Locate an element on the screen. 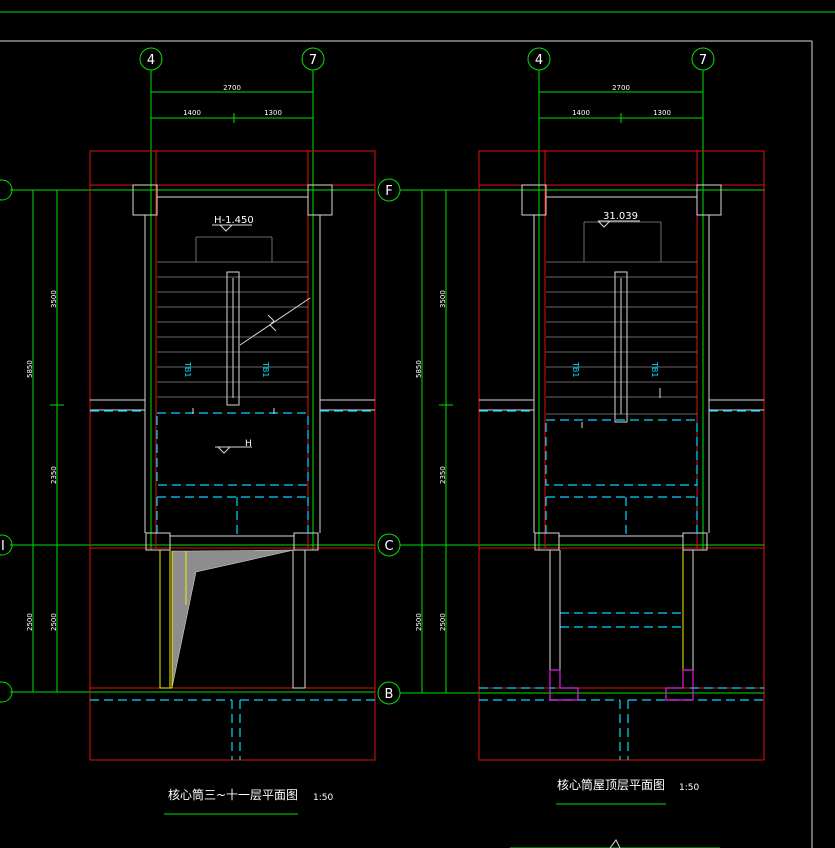 The width and height of the screenshot is (835, 848). beams-left is located at coordinates (232, 585).